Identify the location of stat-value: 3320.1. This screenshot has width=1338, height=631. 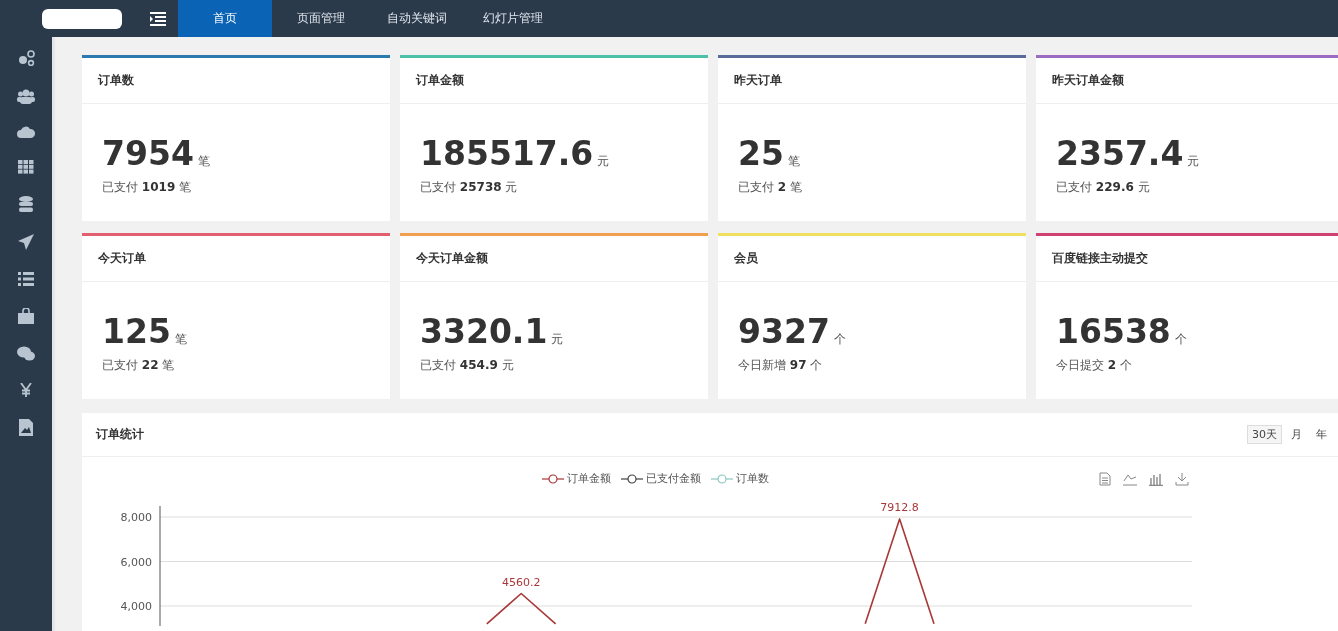
(484, 331).